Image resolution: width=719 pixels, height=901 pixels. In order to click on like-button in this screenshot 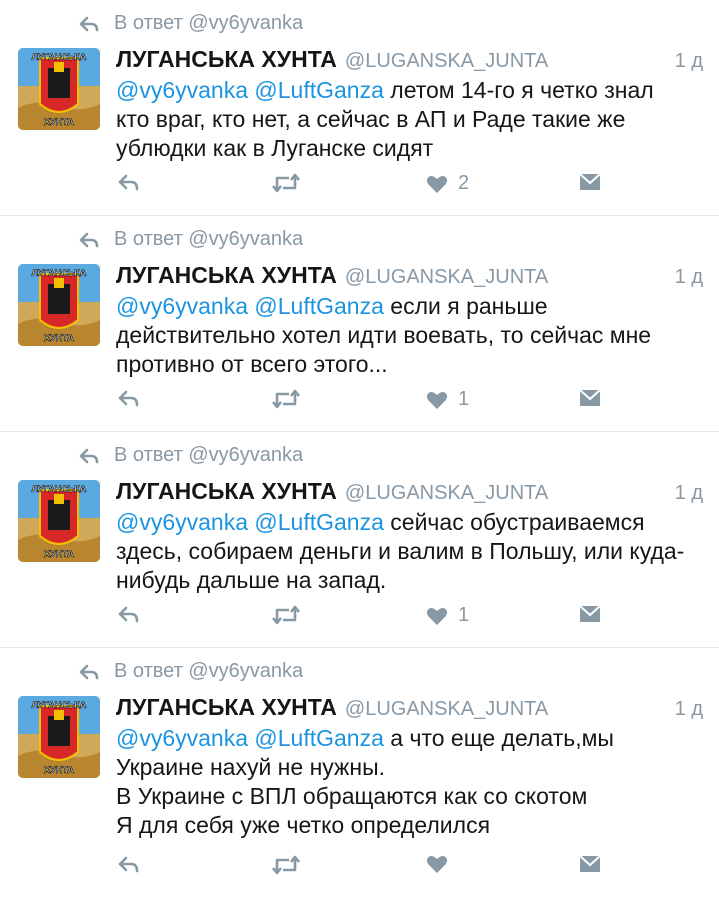, I will do `click(442, 864)`.